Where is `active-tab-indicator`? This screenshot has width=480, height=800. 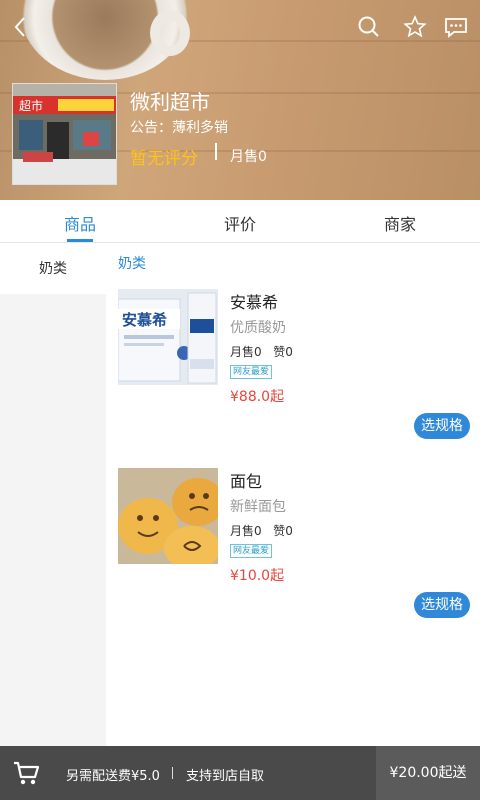
active-tab-indicator is located at coordinates (80, 240).